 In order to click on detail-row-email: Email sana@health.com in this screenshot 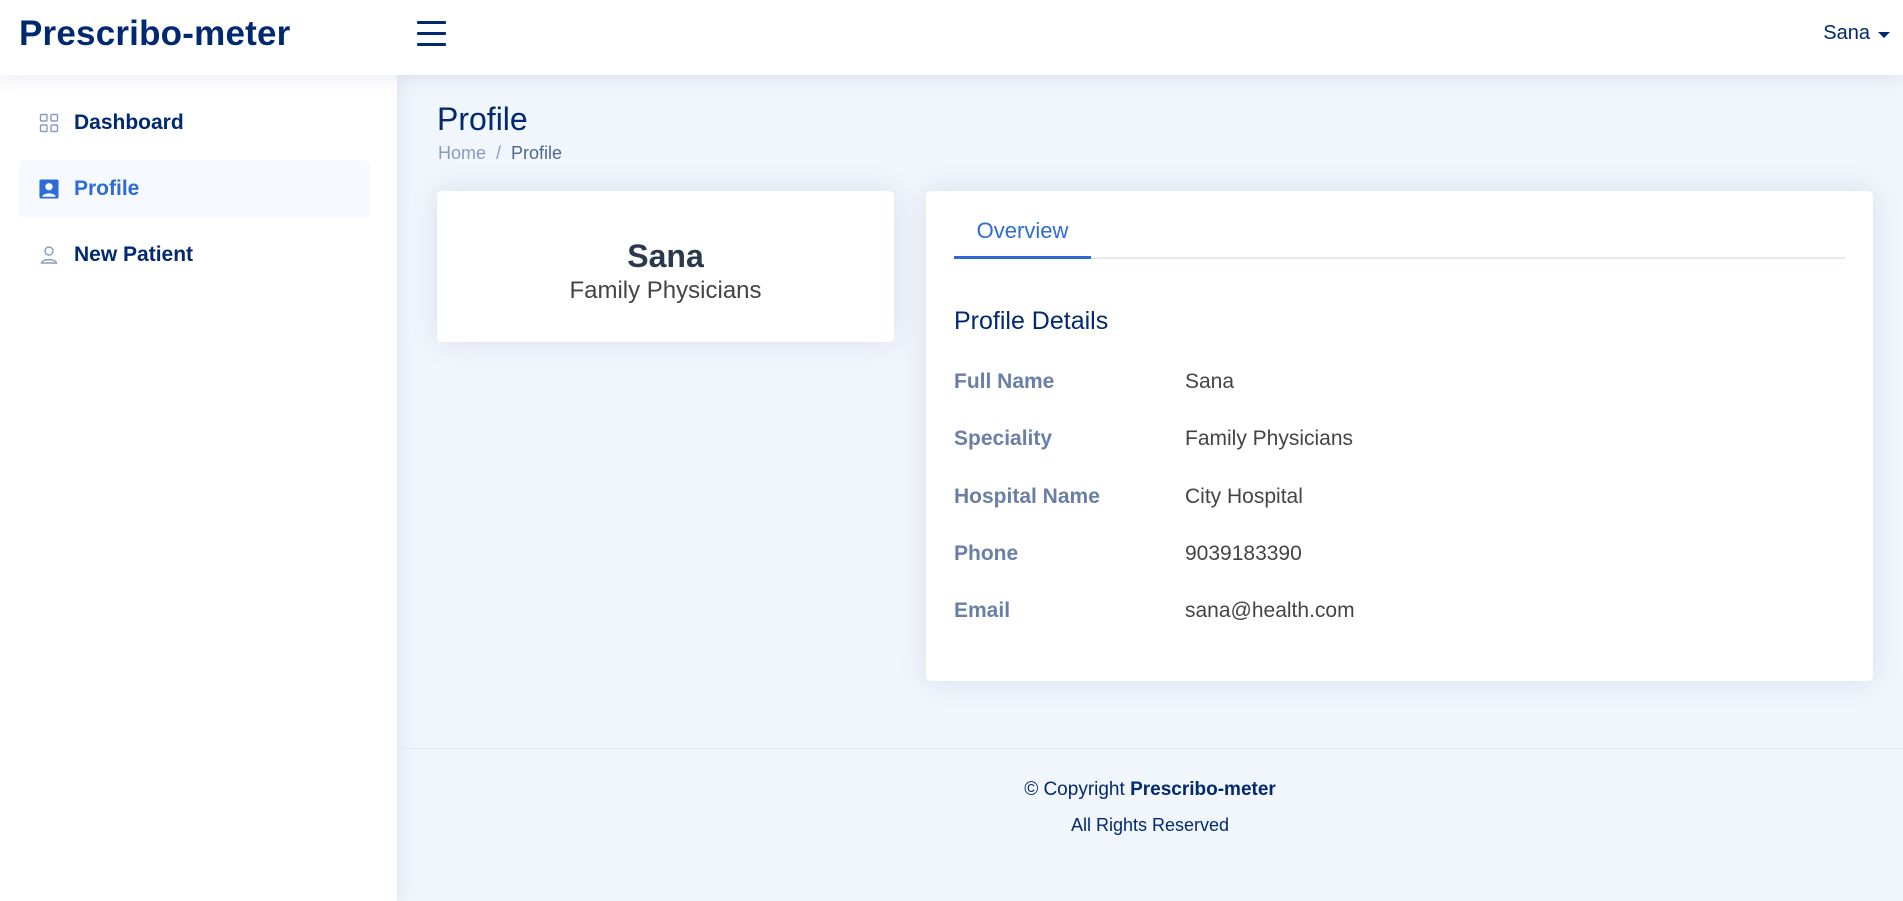, I will do `click(1394, 611)`.